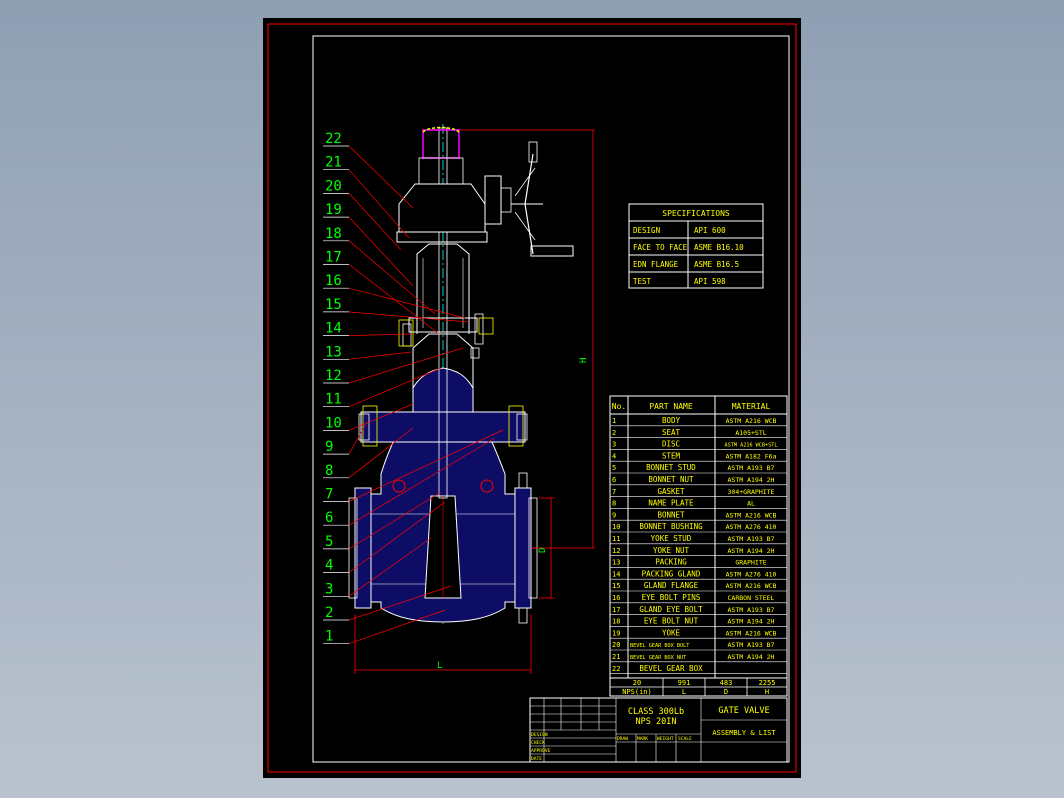  Describe the element at coordinates (671, 455) in the screenshot. I see `part-name: STEM` at that location.